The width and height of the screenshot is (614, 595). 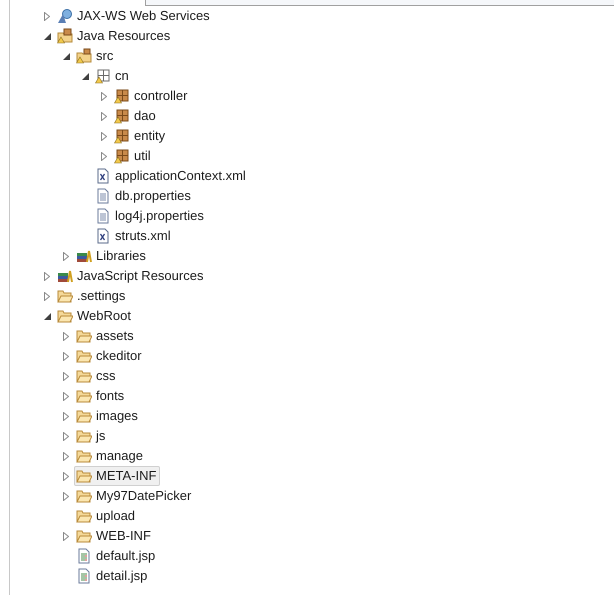 What do you see at coordinates (144, 196) in the screenshot?
I see `tree-item: db.properties` at bounding box center [144, 196].